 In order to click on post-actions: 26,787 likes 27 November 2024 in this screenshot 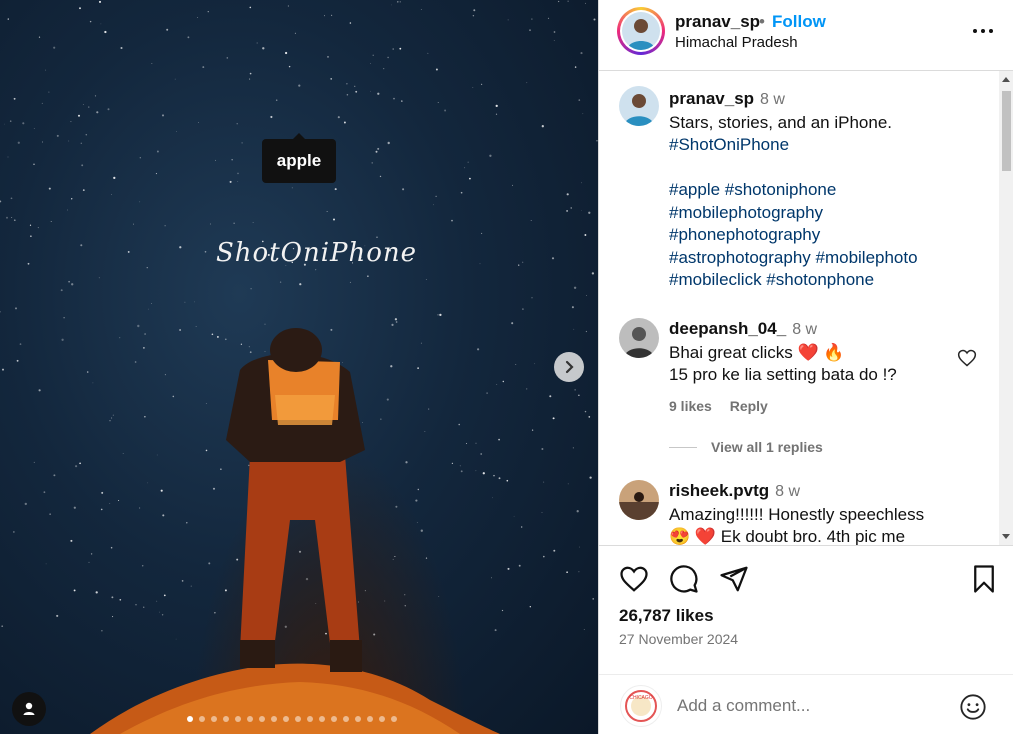, I will do `click(806, 606)`.